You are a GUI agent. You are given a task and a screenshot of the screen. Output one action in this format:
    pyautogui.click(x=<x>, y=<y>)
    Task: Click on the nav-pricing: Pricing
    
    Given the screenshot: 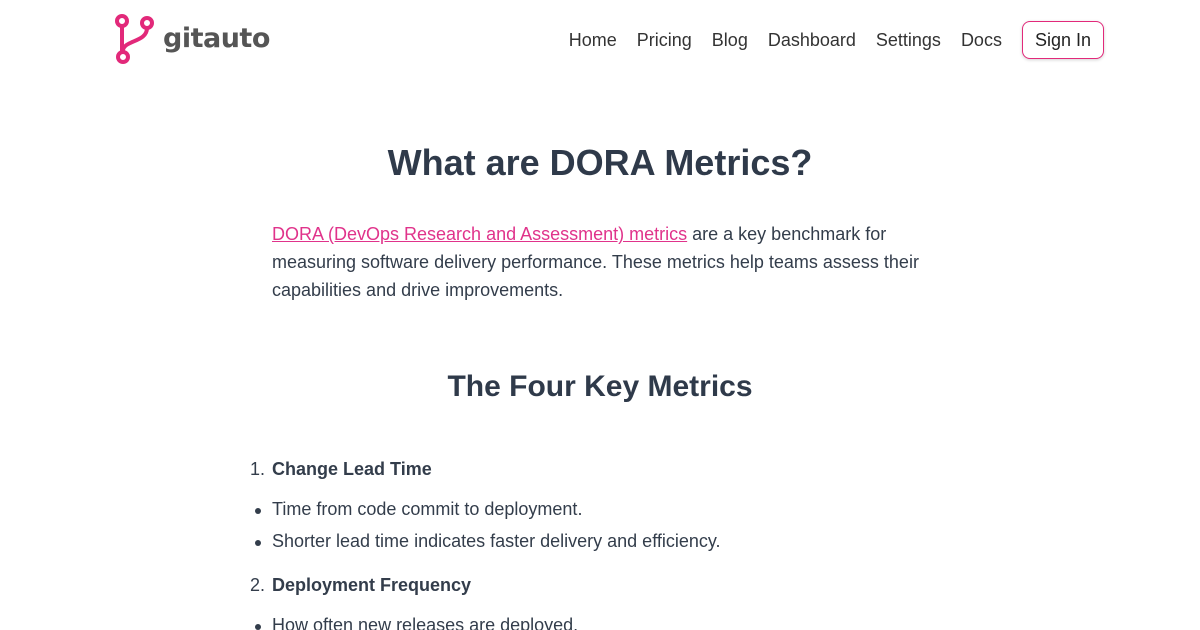 What is the action you would take?
    pyautogui.click(x=664, y=40)
    